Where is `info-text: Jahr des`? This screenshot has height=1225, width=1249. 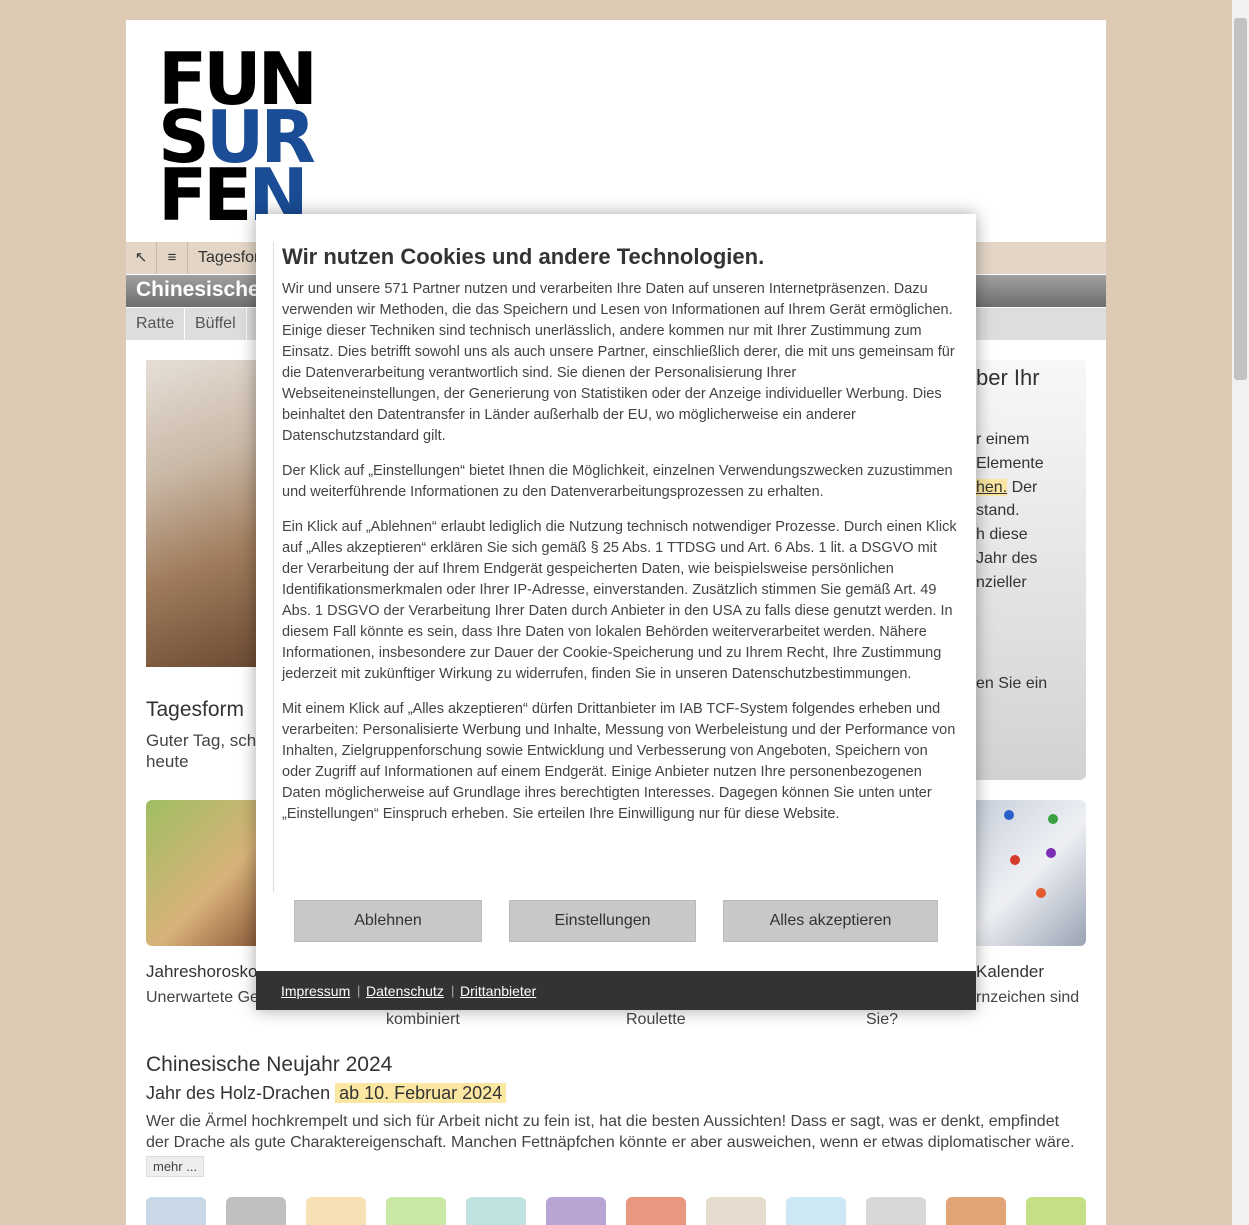
info-text: Jahr des is located at coordinates (1007, 558).